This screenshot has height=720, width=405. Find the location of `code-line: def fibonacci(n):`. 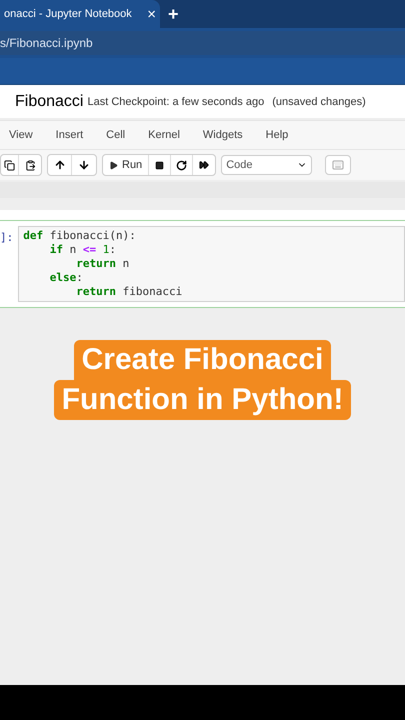

code-line: def fibonacci(n): is located at coordinates (80, 236).